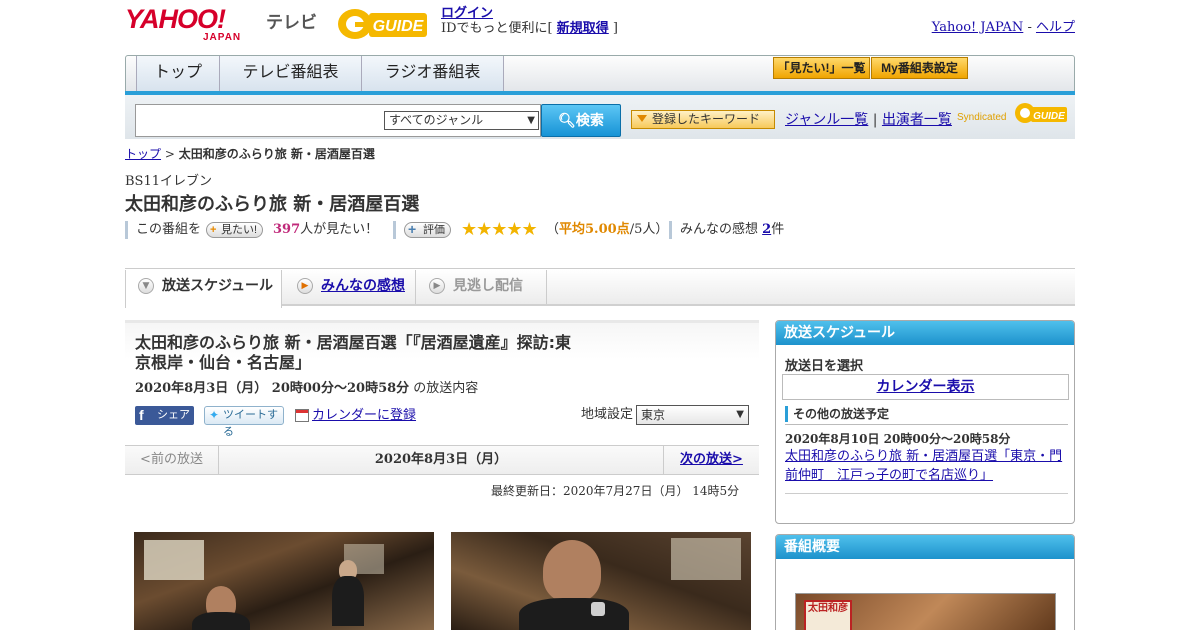 The width and height of the screenshot is (1200, 630). I want to click on overview-image: 太田和彦, so click(925, 611).